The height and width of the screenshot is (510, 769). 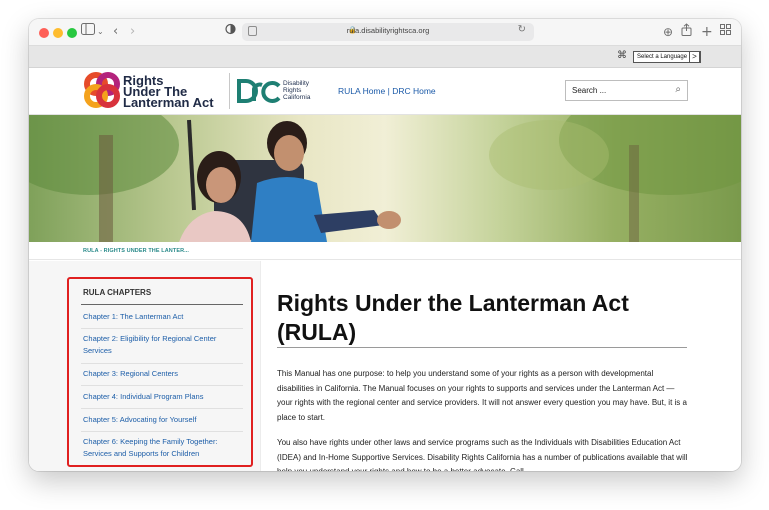 I want to click on drc-logo-text: Disability Rights California, so click(x=296, y=90).